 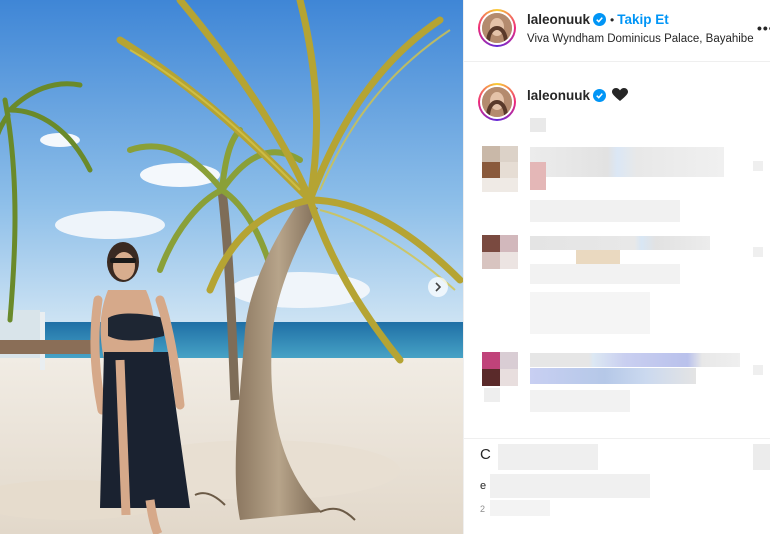 I want to click on carousel-next-icon, so click(x=438, y=287).